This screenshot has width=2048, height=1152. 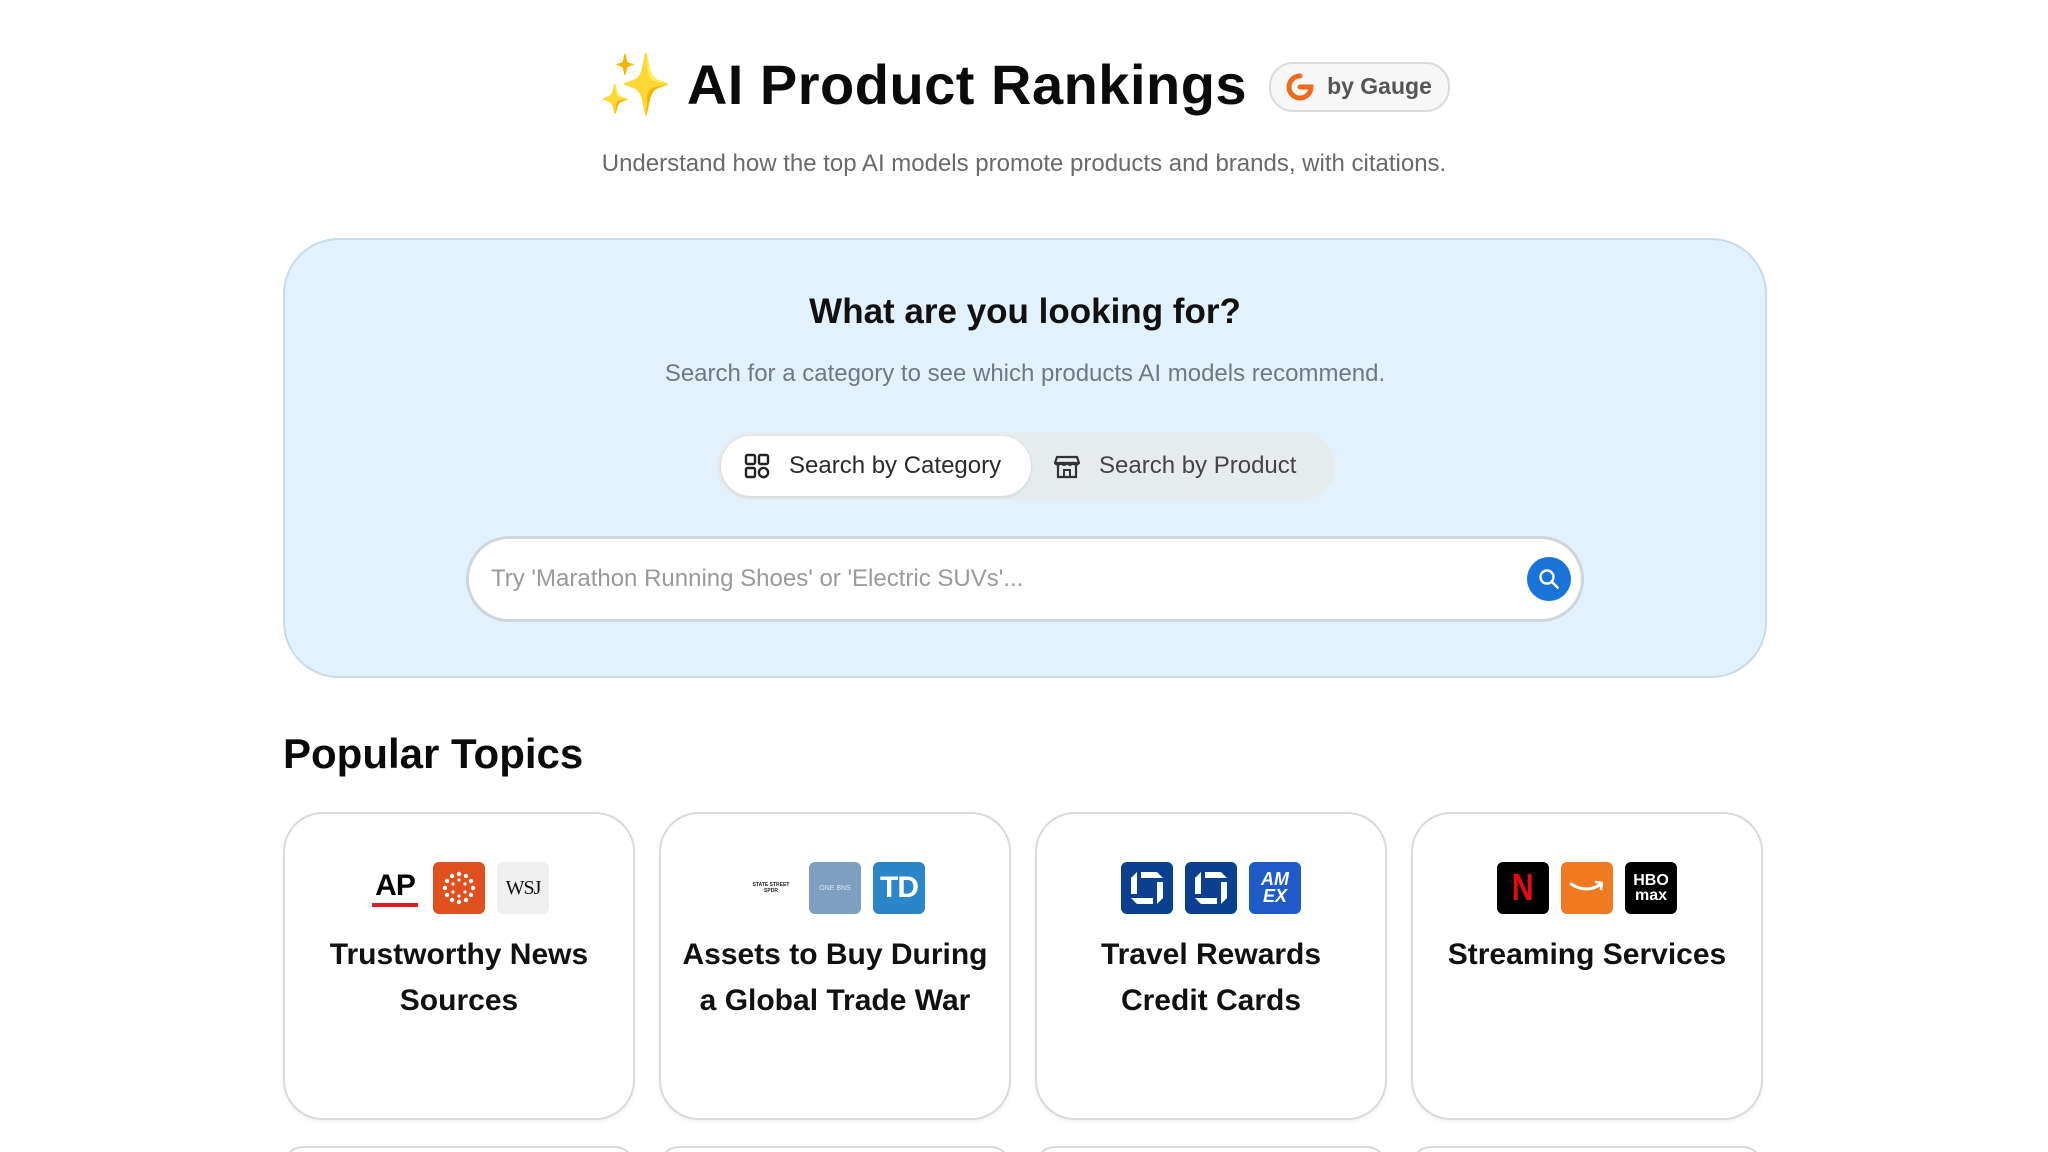 I want to click on netflix-logo: N, so click(x=1523, y=888).